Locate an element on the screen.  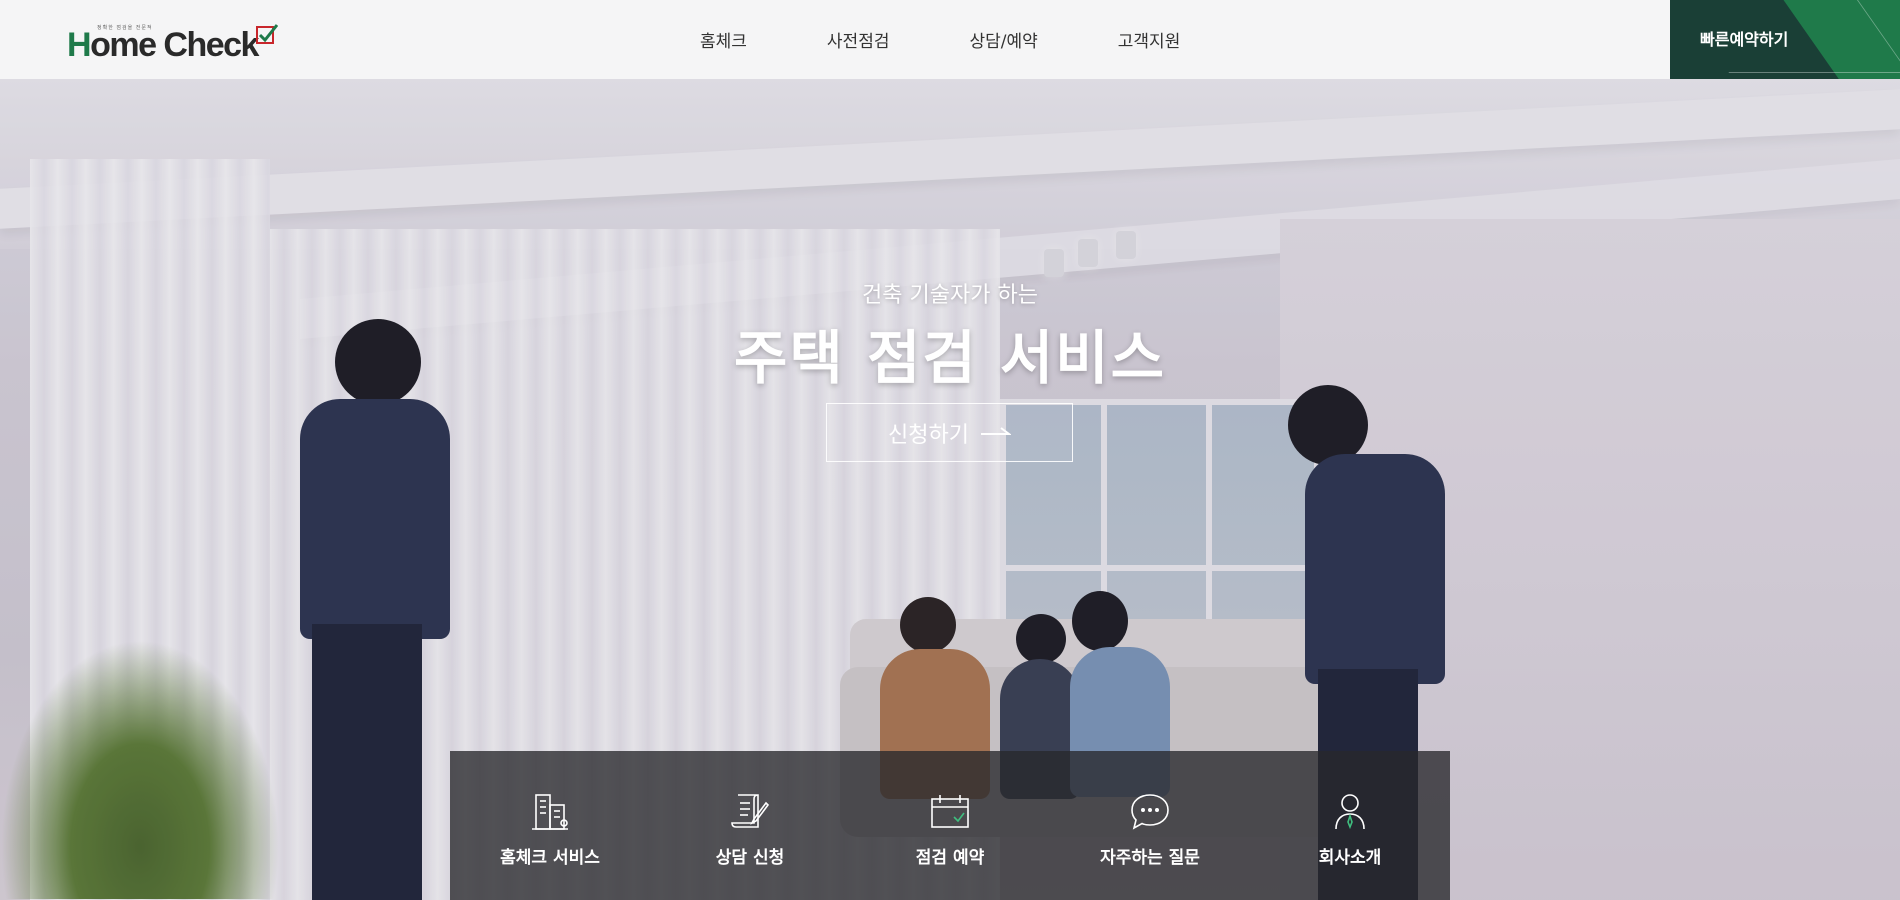
quick-menu-label: 회사소개 is located at coordinates (1350, 857).